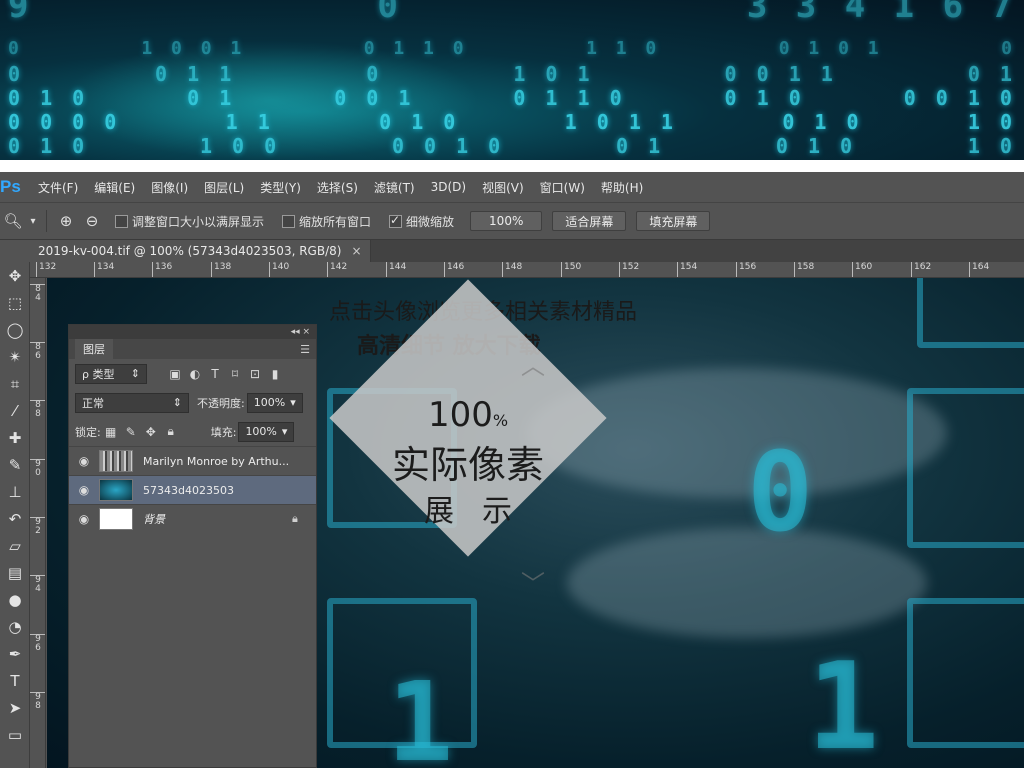 The height and width of the screenshot is (768, 1024). What do you see at coordinates (255, 374) in the screenshot?
I see `smart-object-filter-icon: ⊡` at bounding box center [255, 374].